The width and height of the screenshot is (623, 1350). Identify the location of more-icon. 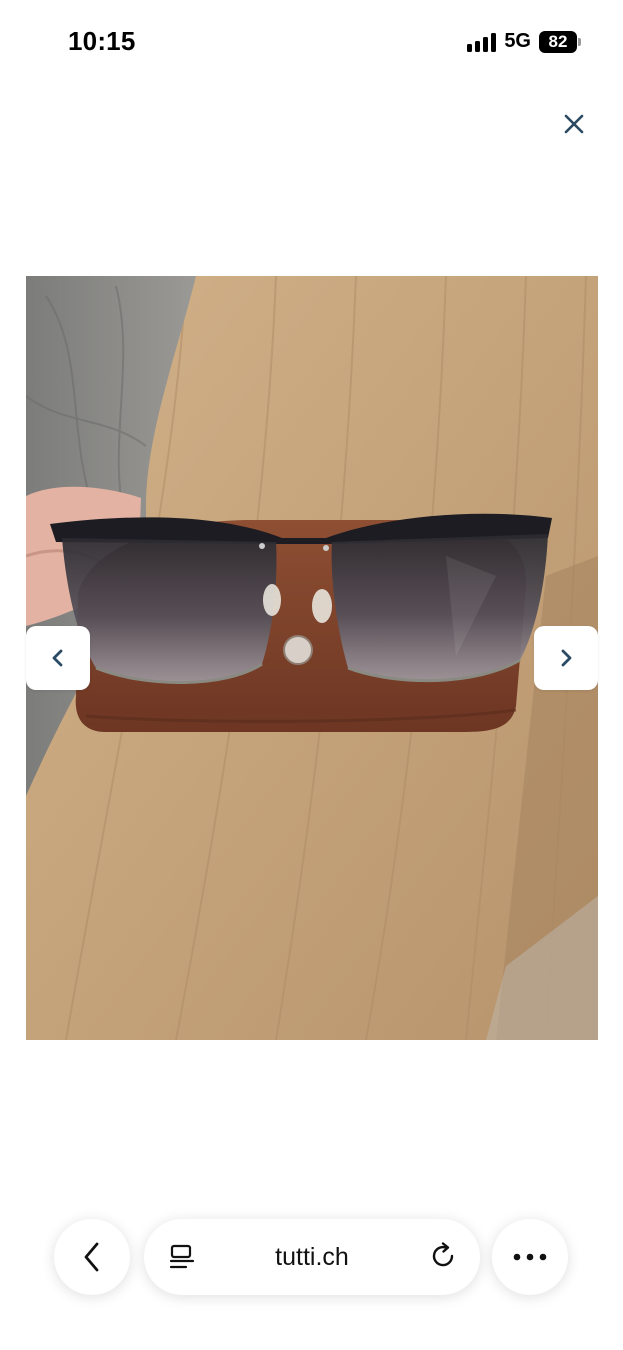
(530, 1257).